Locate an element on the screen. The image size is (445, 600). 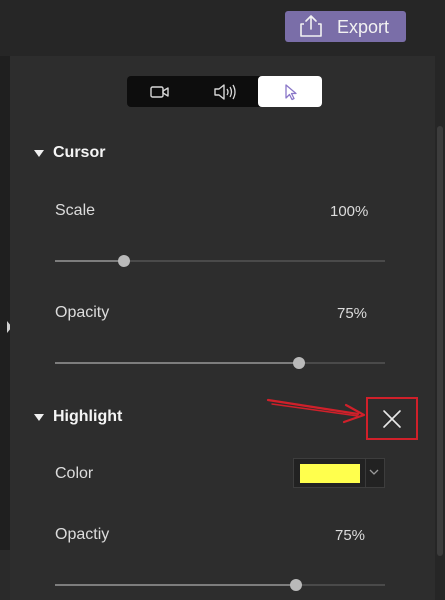
scale-slider is located at coordinates (220, 261).